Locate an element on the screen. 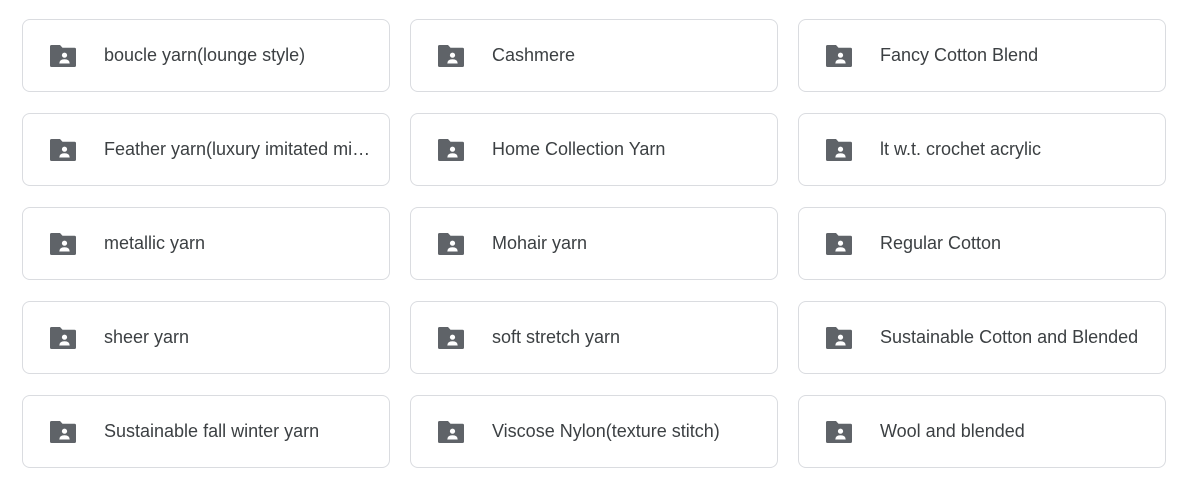 The width and height of the screenshot is (1200, 489). folder-name: Feather yarn(luxury imitated mink) is located at coordinates (237, 149).